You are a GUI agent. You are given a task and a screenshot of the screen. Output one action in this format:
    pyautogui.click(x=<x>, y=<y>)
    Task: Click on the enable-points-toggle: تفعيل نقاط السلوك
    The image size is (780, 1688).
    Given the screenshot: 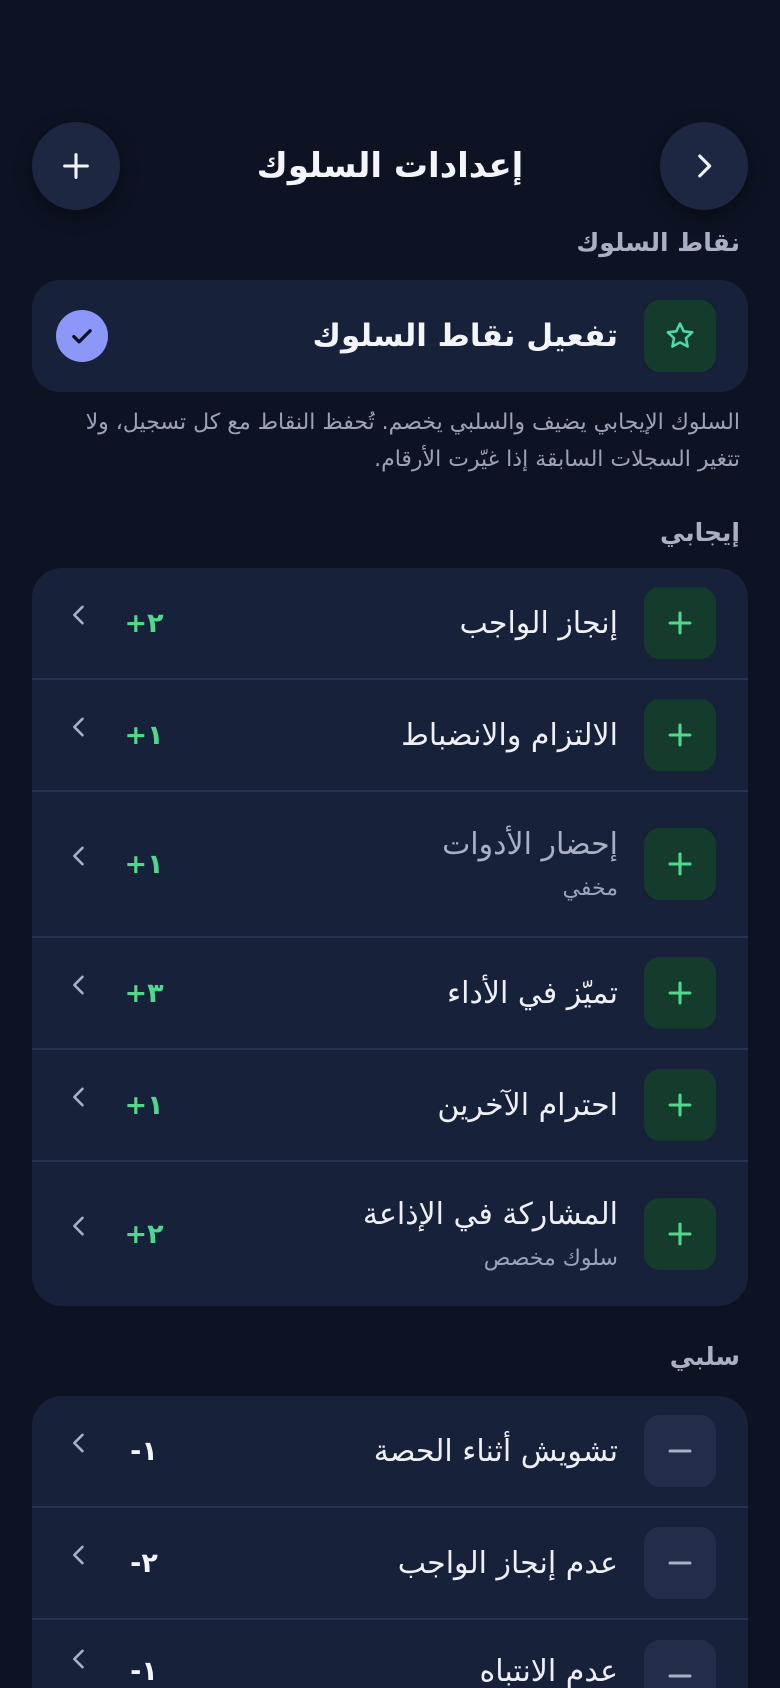 What is the action you would take?
    pyautogui.click(x=390, y=336)
    